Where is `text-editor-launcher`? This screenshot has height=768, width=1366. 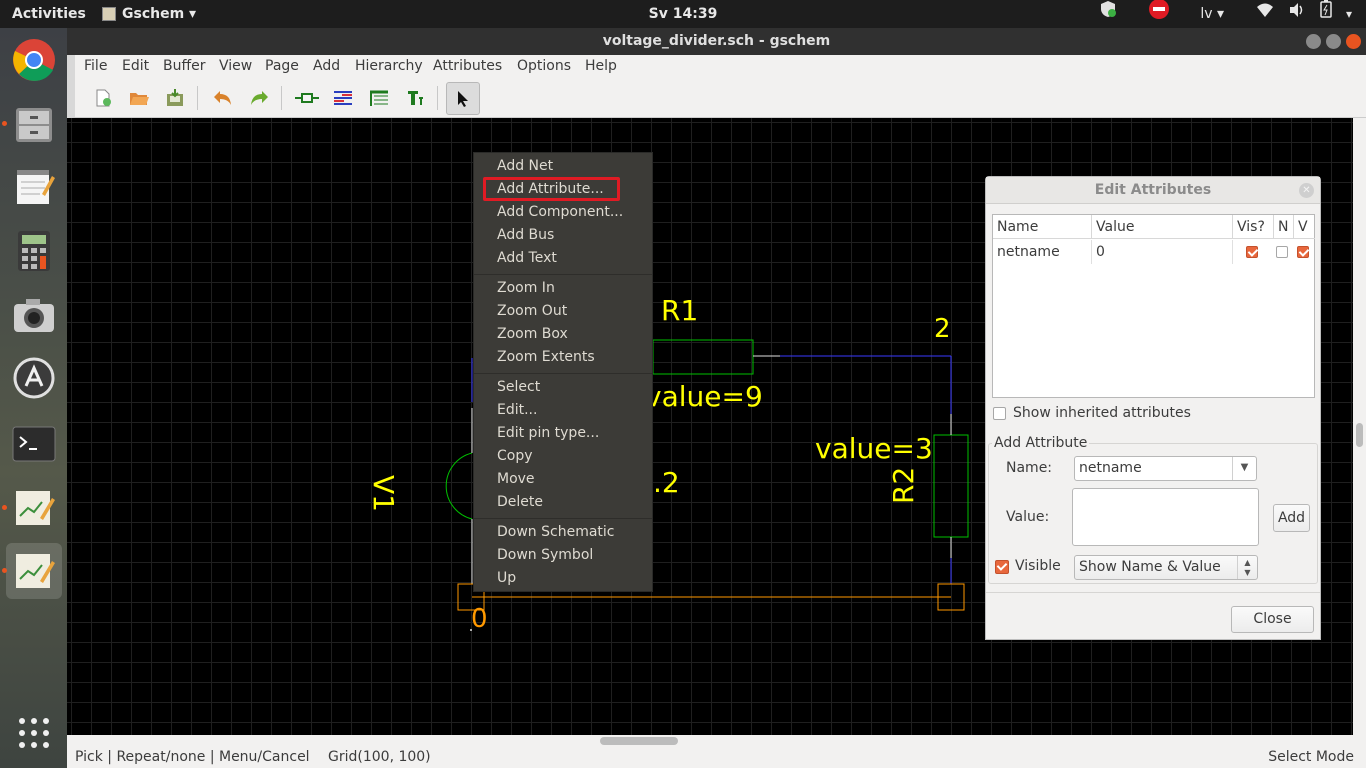
text-editor-launcher is located at coordinates (34, 186).